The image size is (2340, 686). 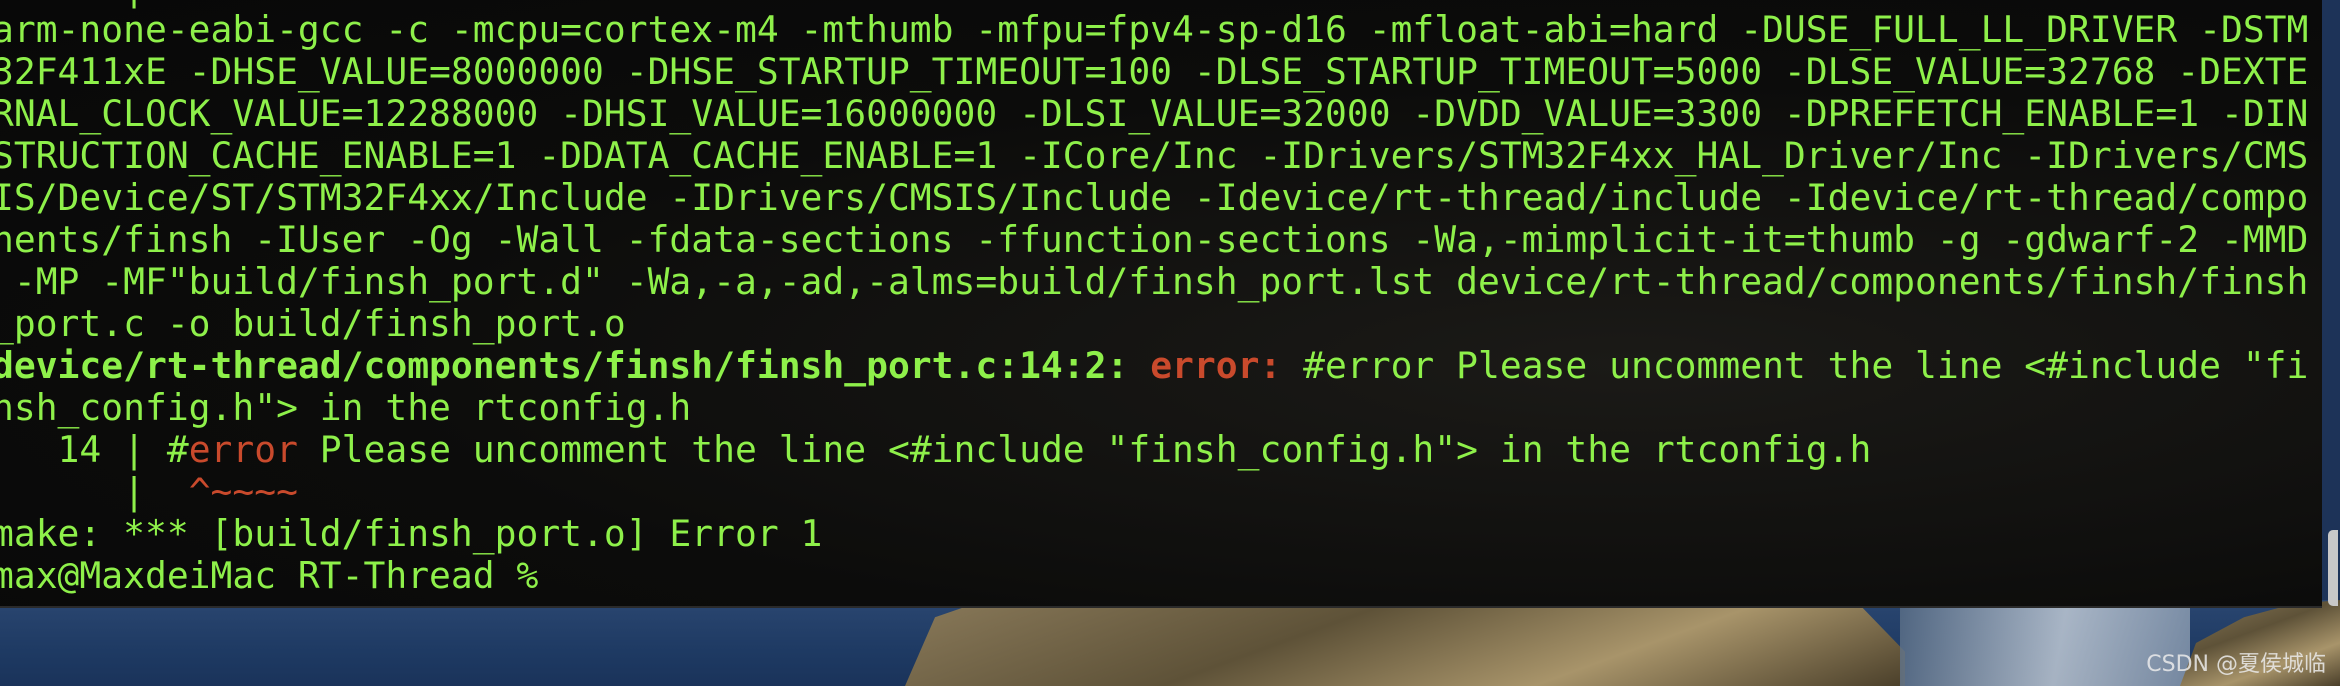 I want to click on scrollbar, so click(x=2333, y=568).